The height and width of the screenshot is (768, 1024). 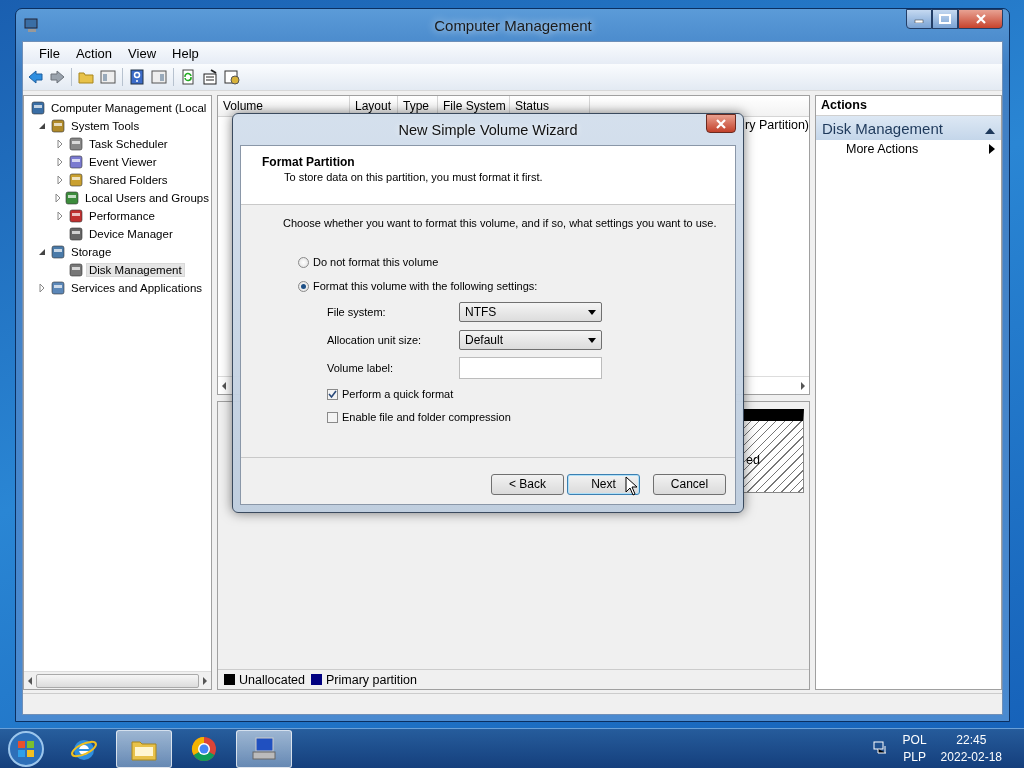 What do you see at coordinates (914, 740) in the screenshot?
I see `language-indicator: POL` at bounding box center [914, 740].